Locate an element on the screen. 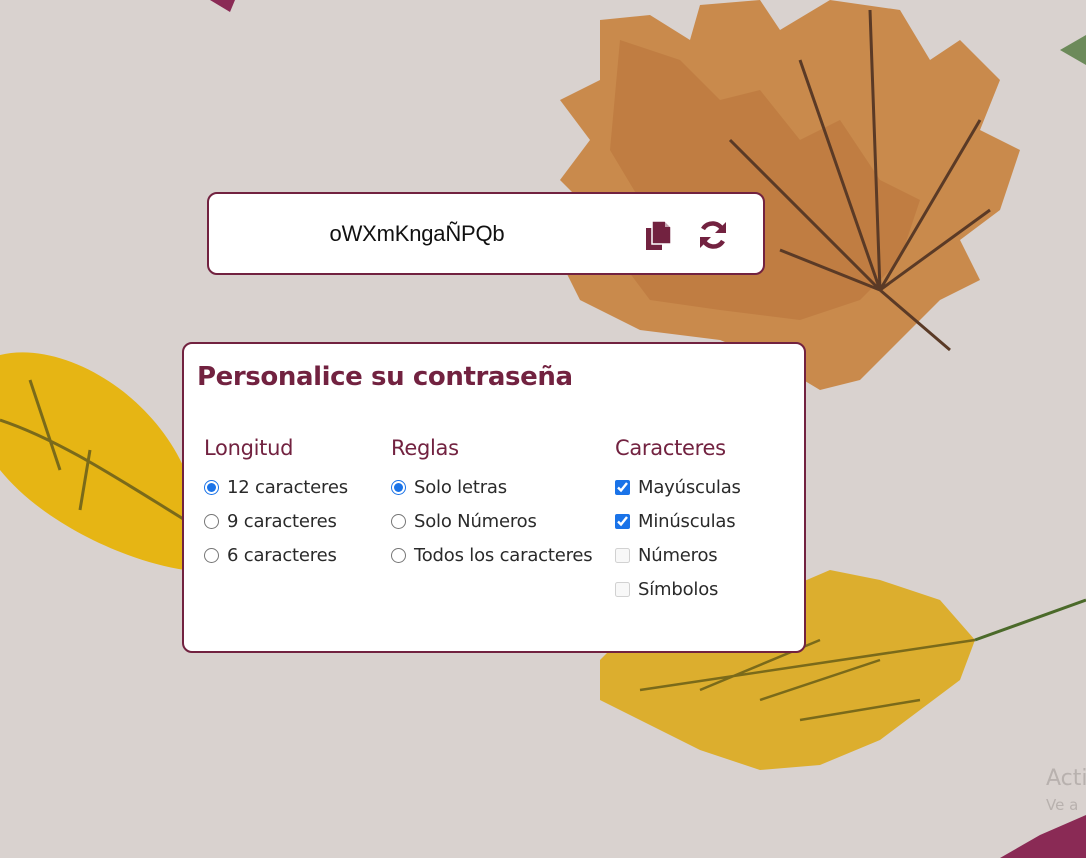 The image size is (1086, 858). rules-option-letters: Solo letras is located at coordinates (491, 487).